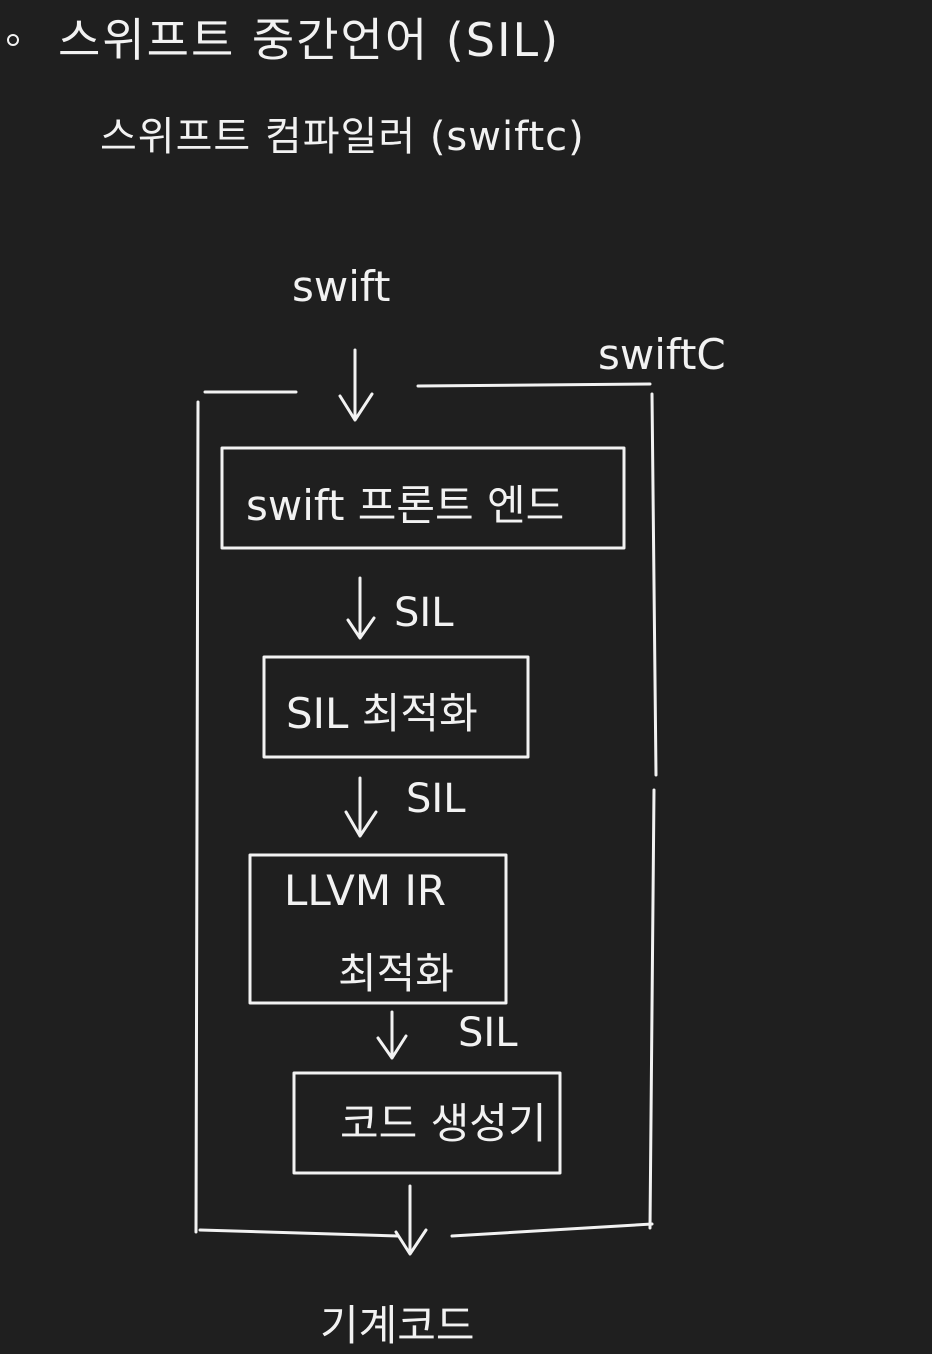 The width and height of the screenshot is (932, 1354). Describe the element at coordinates (382, 713) in the screenshot. I see `stage-label-sil-opt: SIL 최적화` at that location.